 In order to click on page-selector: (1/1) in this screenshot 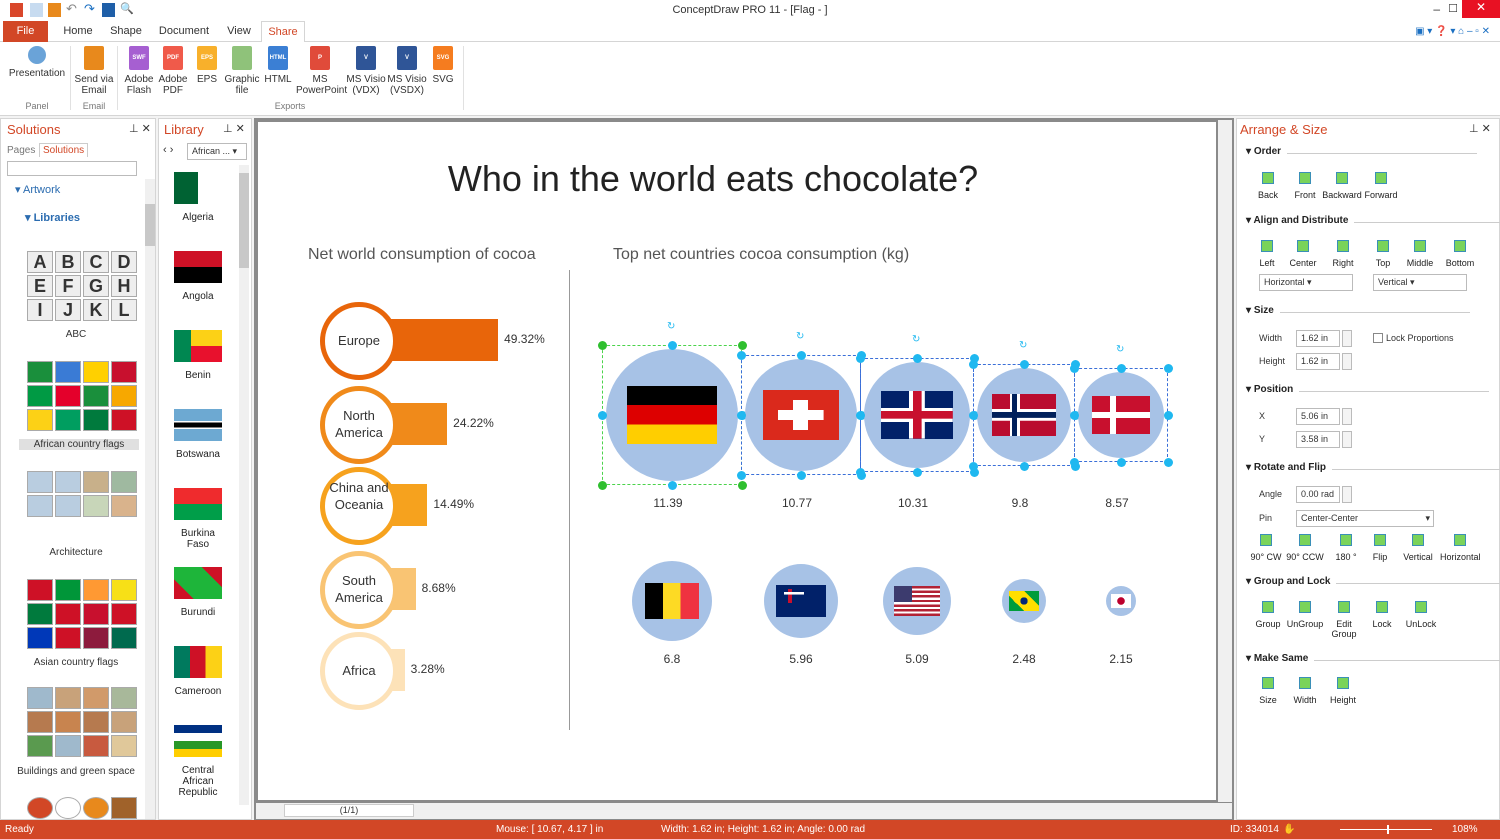, I will do `click(349, 810)`.